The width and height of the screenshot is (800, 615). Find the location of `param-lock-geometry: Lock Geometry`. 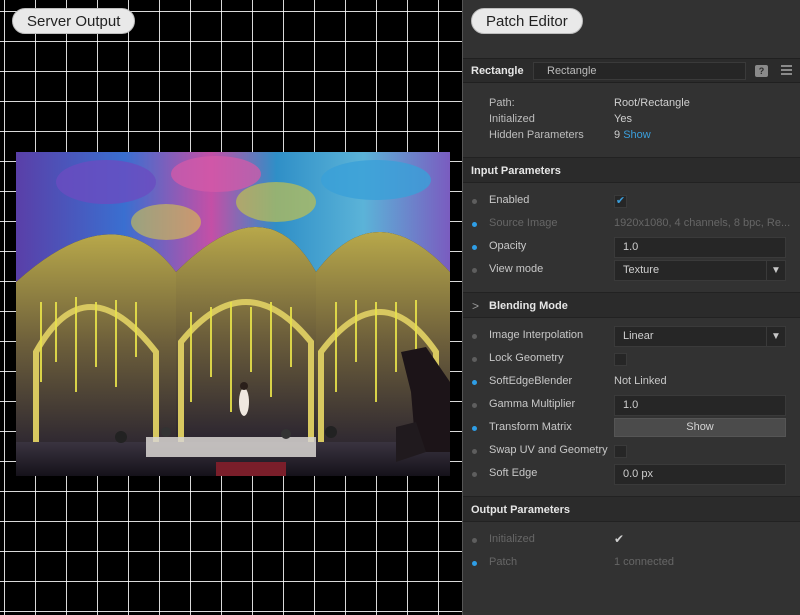

param-lock-geometry: Lock Geometry is located at coordinates (631, 359).